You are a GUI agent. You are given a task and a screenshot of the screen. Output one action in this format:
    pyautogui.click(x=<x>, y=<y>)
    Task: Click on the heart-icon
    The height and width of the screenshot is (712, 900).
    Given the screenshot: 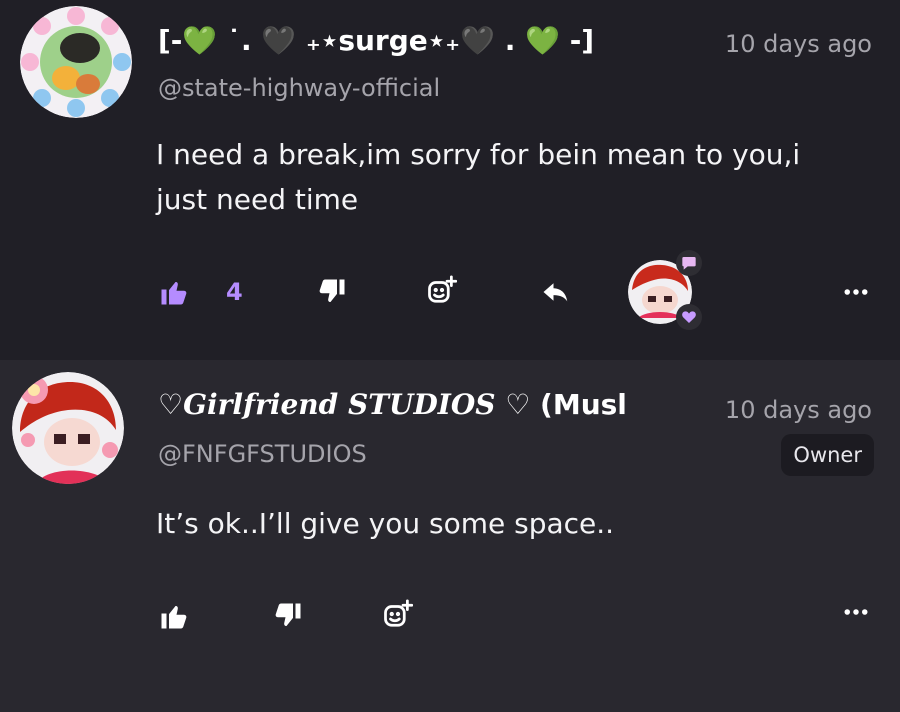 What is the action you would take?
    pyautogui.click(x=689, y=317)
    